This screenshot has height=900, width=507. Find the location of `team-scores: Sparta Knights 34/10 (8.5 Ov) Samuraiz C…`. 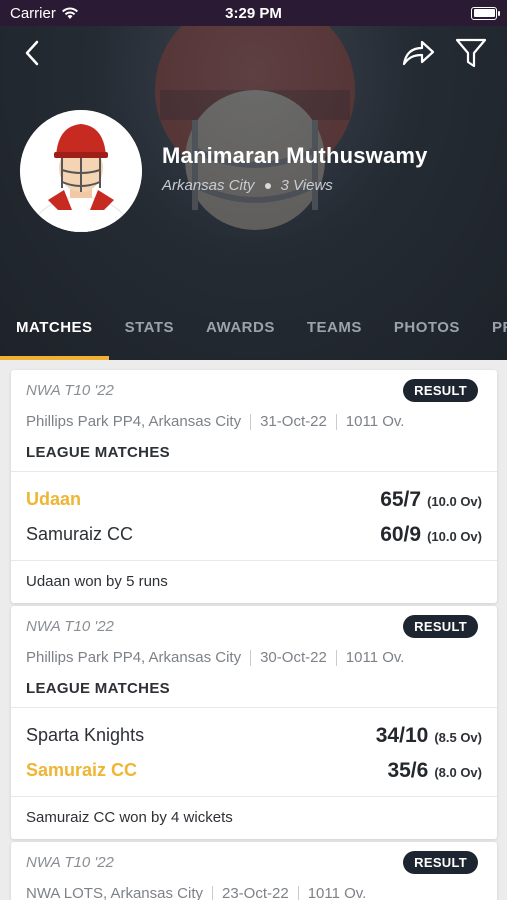

team-scores: Sparta Knights 34/10 (8.5 Ov) Samuraiz C… is located at coordinates (254, 752).